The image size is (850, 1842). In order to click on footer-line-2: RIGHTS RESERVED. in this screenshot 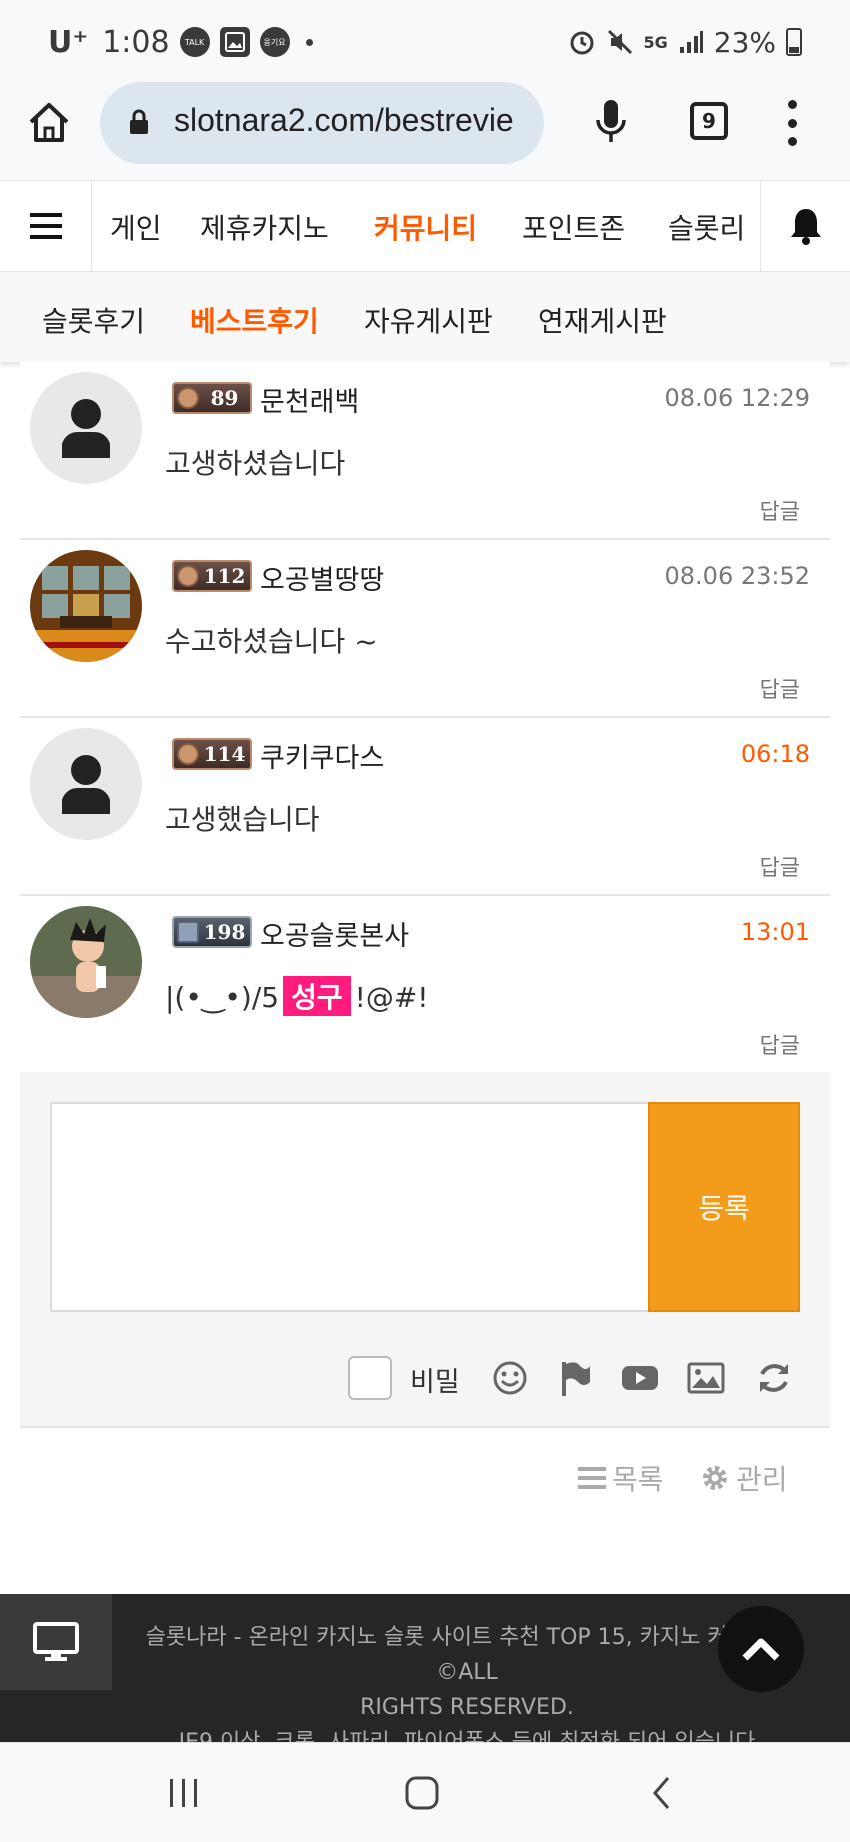, I will do `click(467, 1707)`.